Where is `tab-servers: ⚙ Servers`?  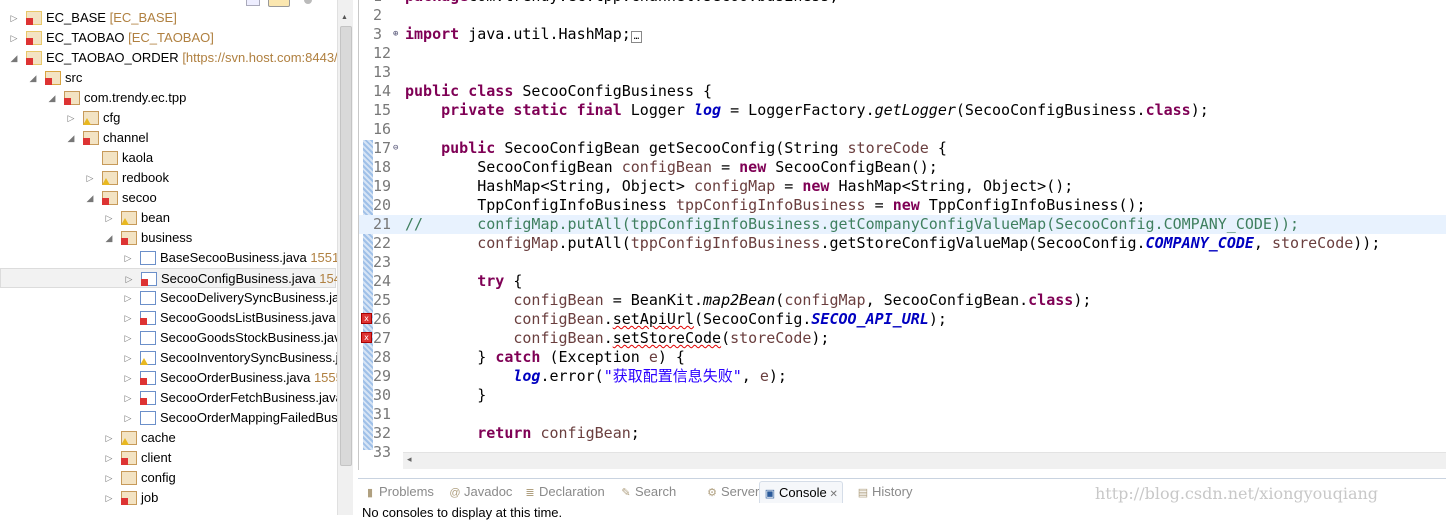
tab-servers: ⚙ Servers is located at coordinates (736, 492).